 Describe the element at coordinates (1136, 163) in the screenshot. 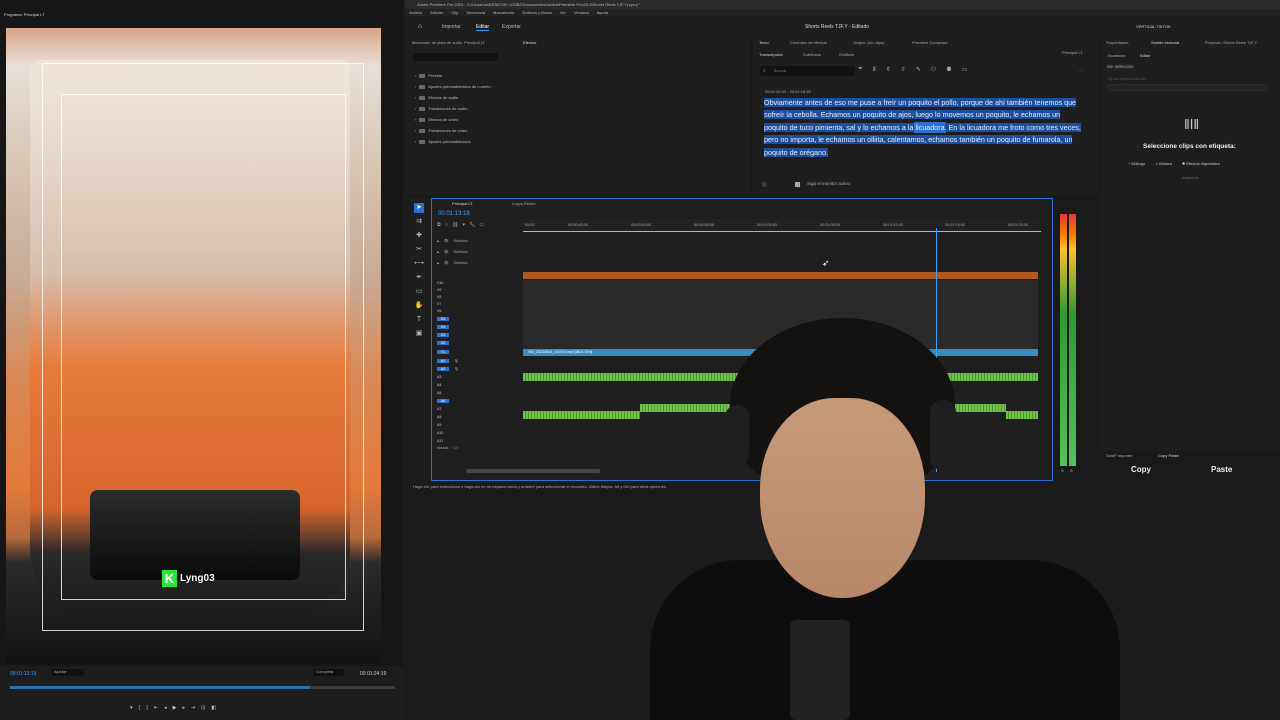

I see `dialogue-button: ◔ Diálogo` at that location.